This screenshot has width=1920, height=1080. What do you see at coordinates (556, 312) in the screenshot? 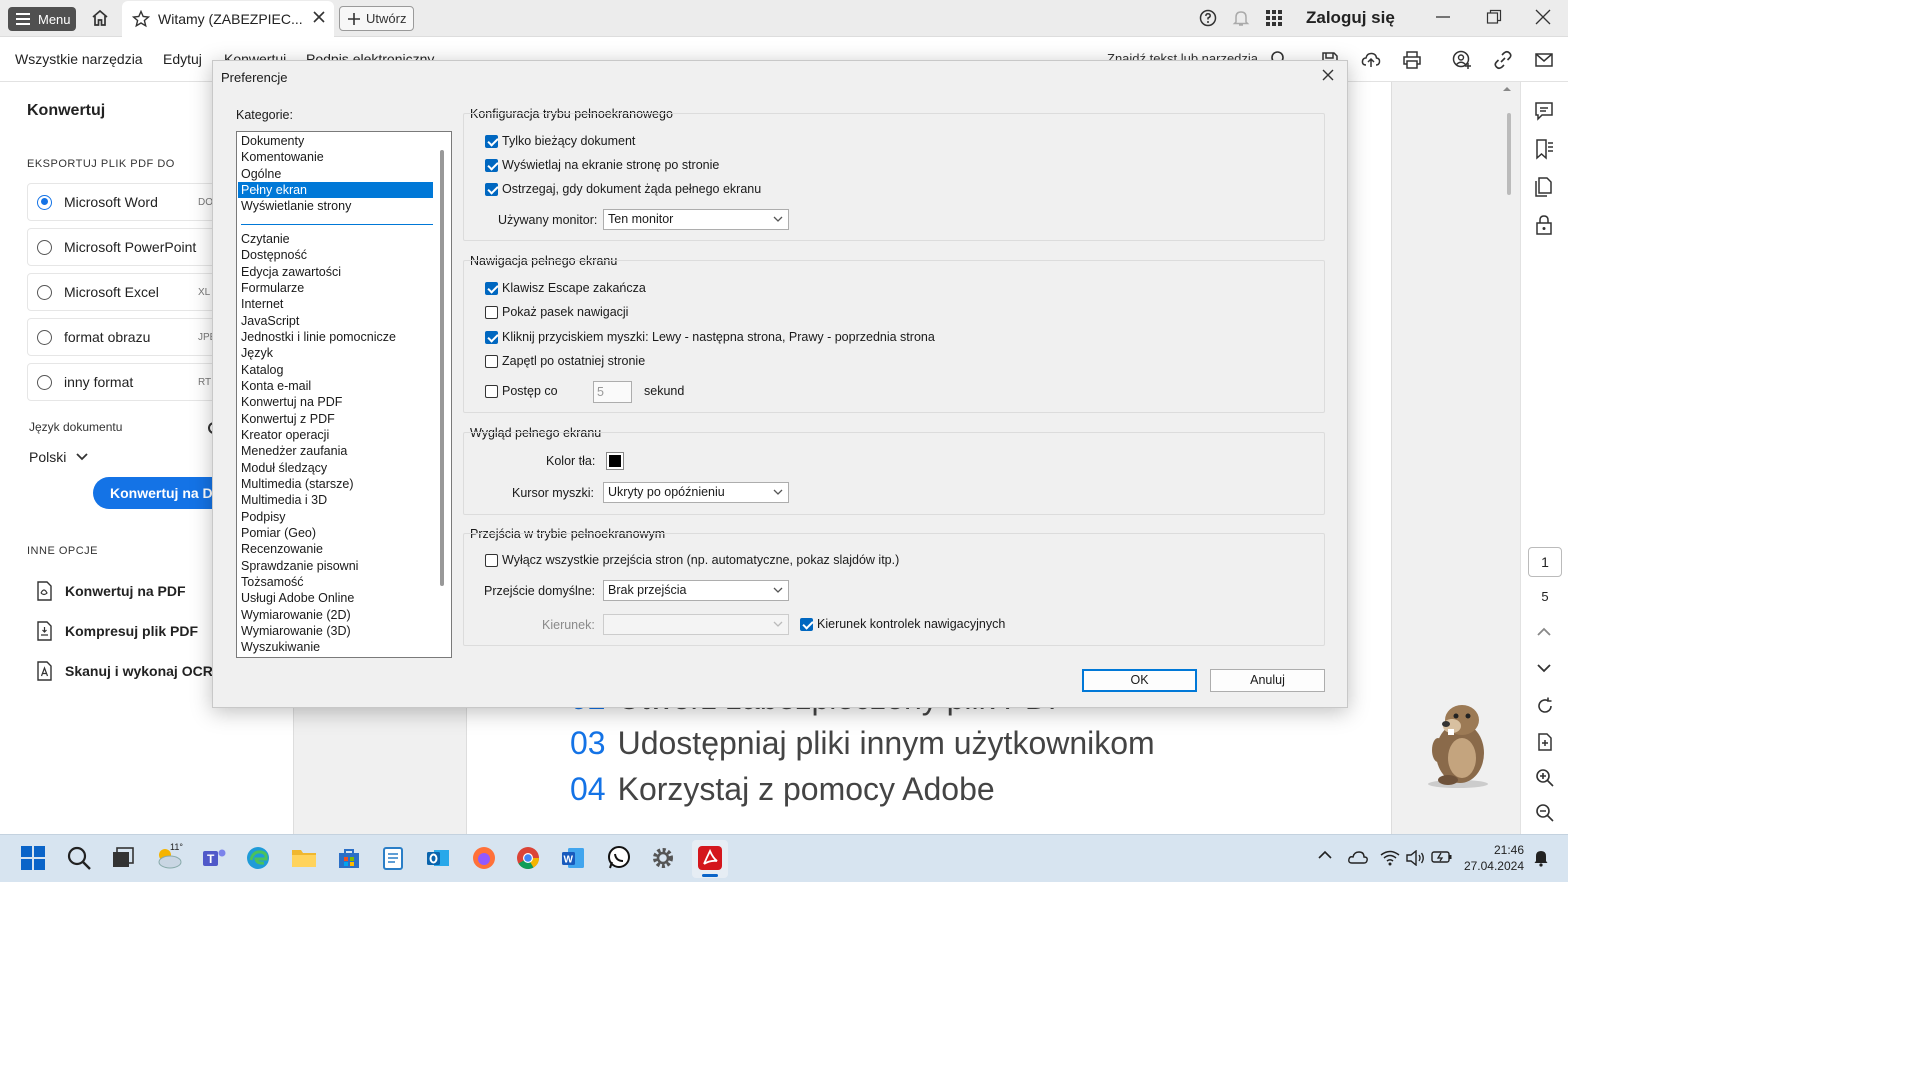
I see `show-nav-bar-checkbox: Pokaż pasek nawigacji` at bounding box center [556, 312].